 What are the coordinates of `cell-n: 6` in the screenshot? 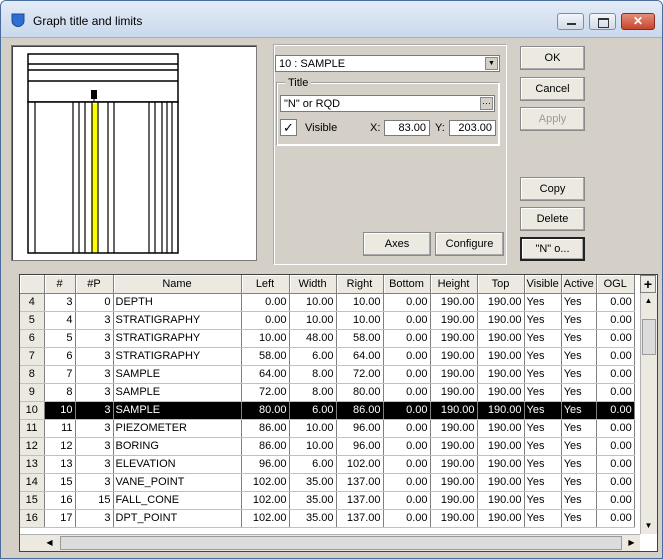 It's located at (60, 356).